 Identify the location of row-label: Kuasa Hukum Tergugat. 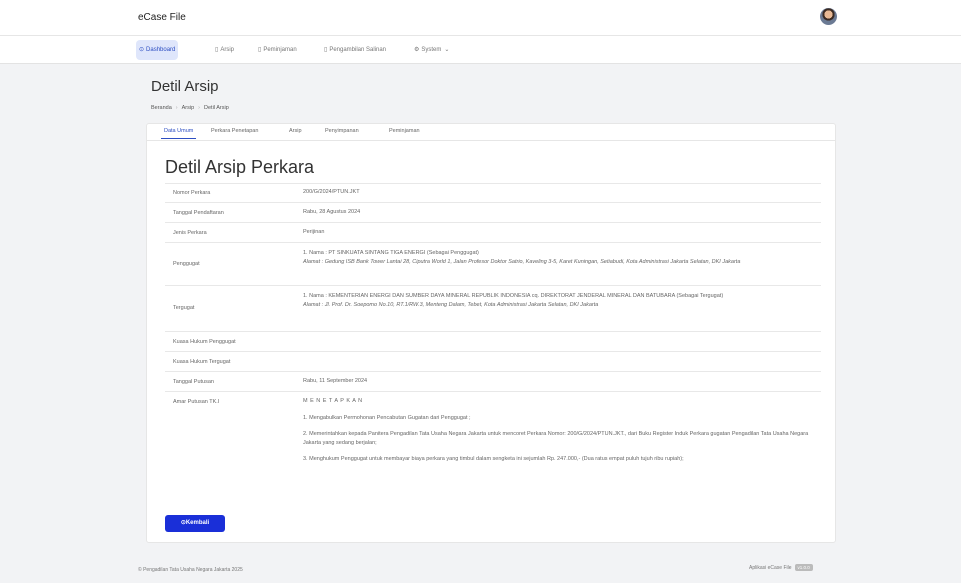
(202, 362).